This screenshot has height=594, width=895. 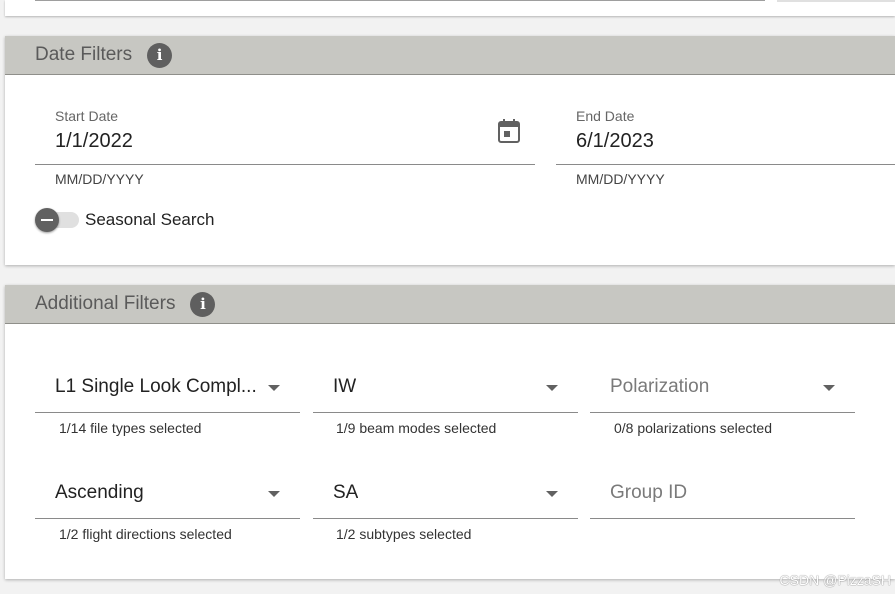 I want to click on date-filters-title: Date Filters, so click(x=84, y=54).